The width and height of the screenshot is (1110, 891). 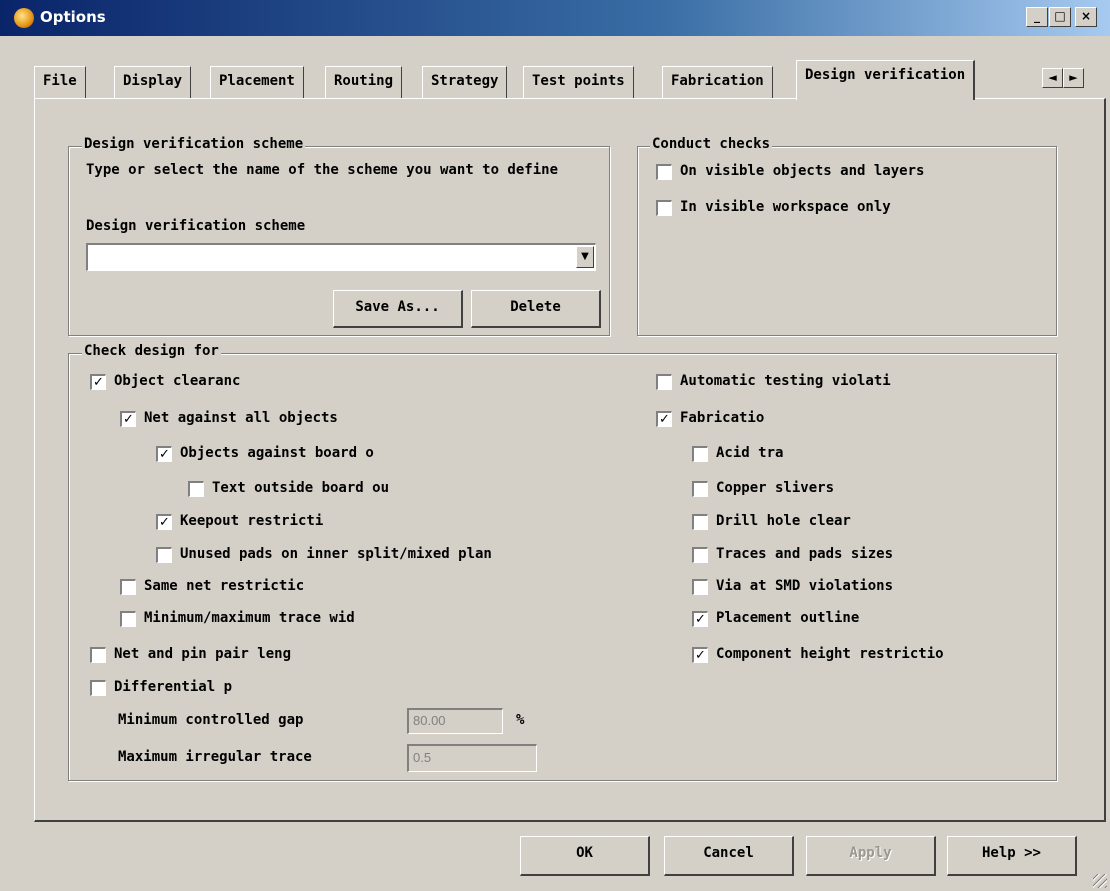 What do you see at coordinates (1073, 78) in the screenshot?
I see `tab-scroll-right-icon: ►` at bounding box center [1073, 78].